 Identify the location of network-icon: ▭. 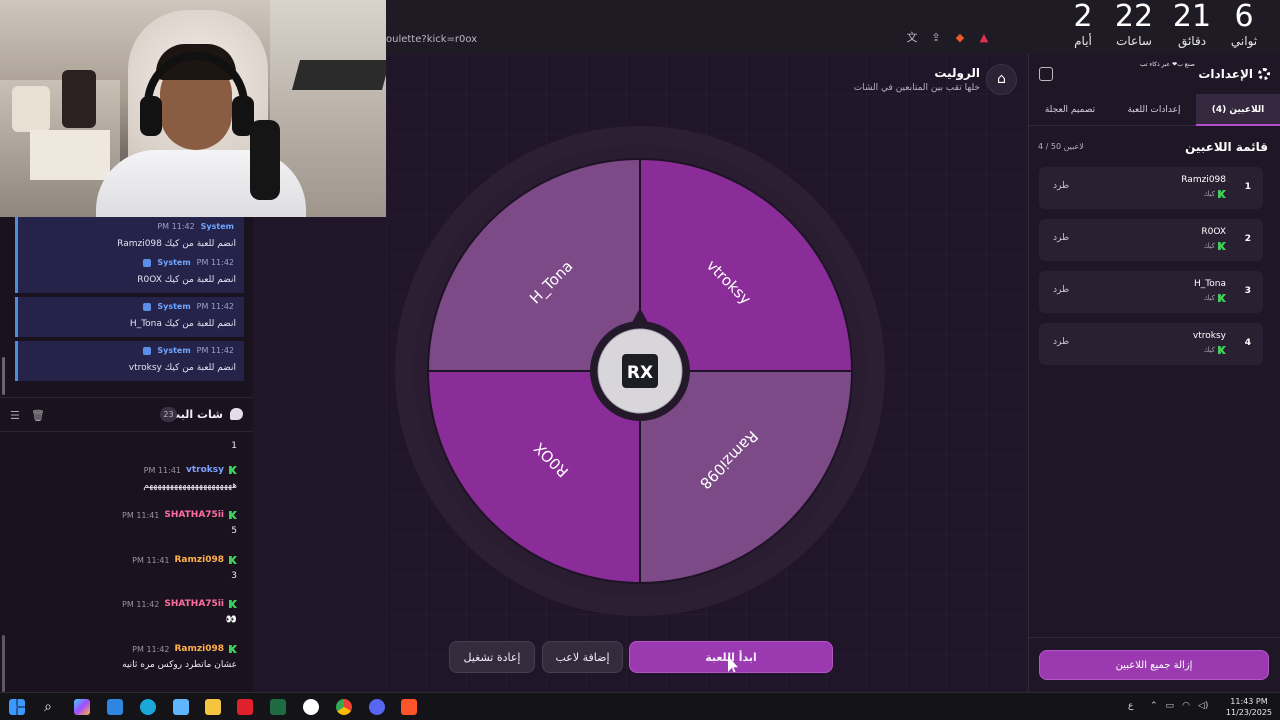
(1170, 706).